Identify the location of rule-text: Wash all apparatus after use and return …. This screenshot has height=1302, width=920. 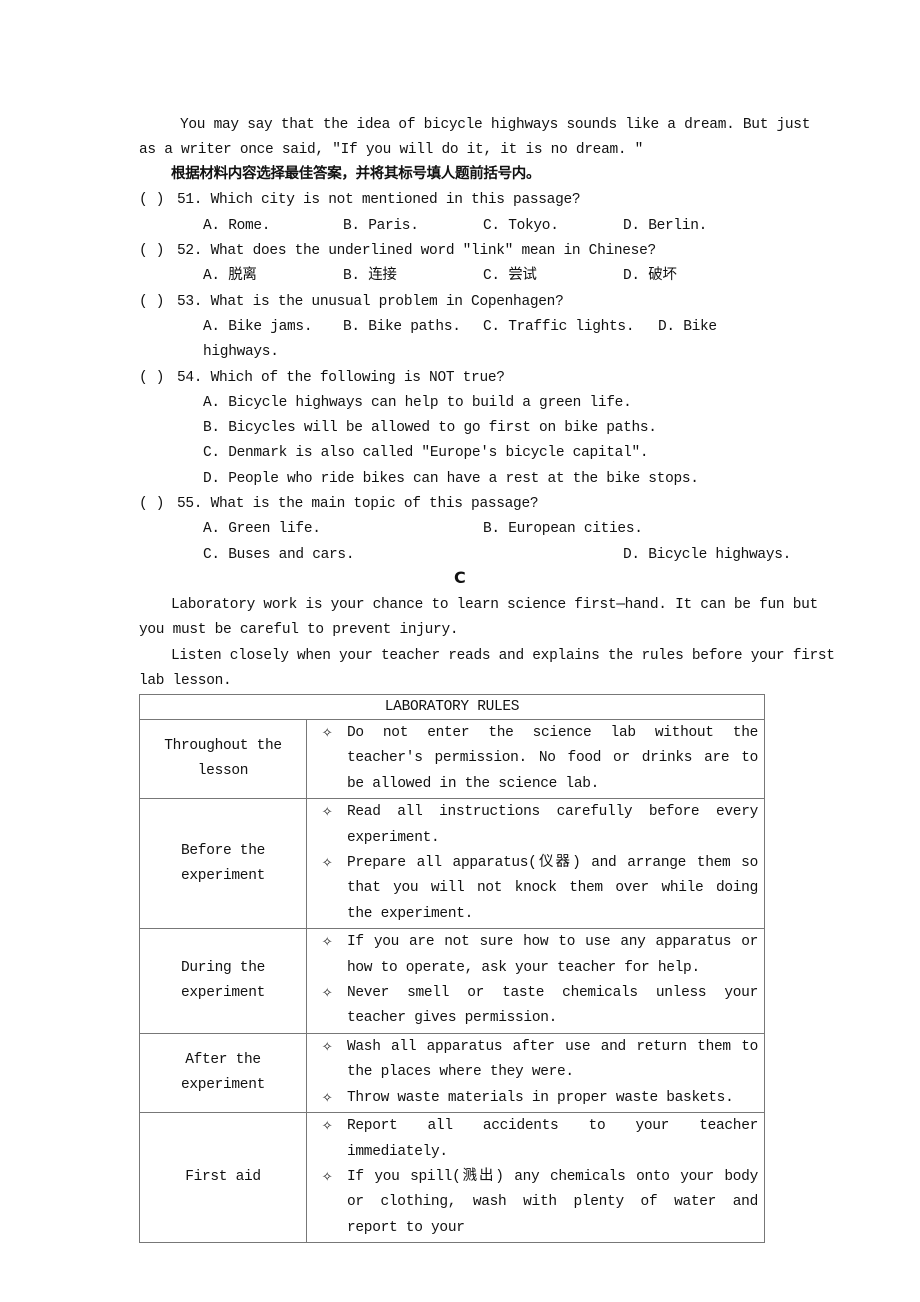
(552, 1059).